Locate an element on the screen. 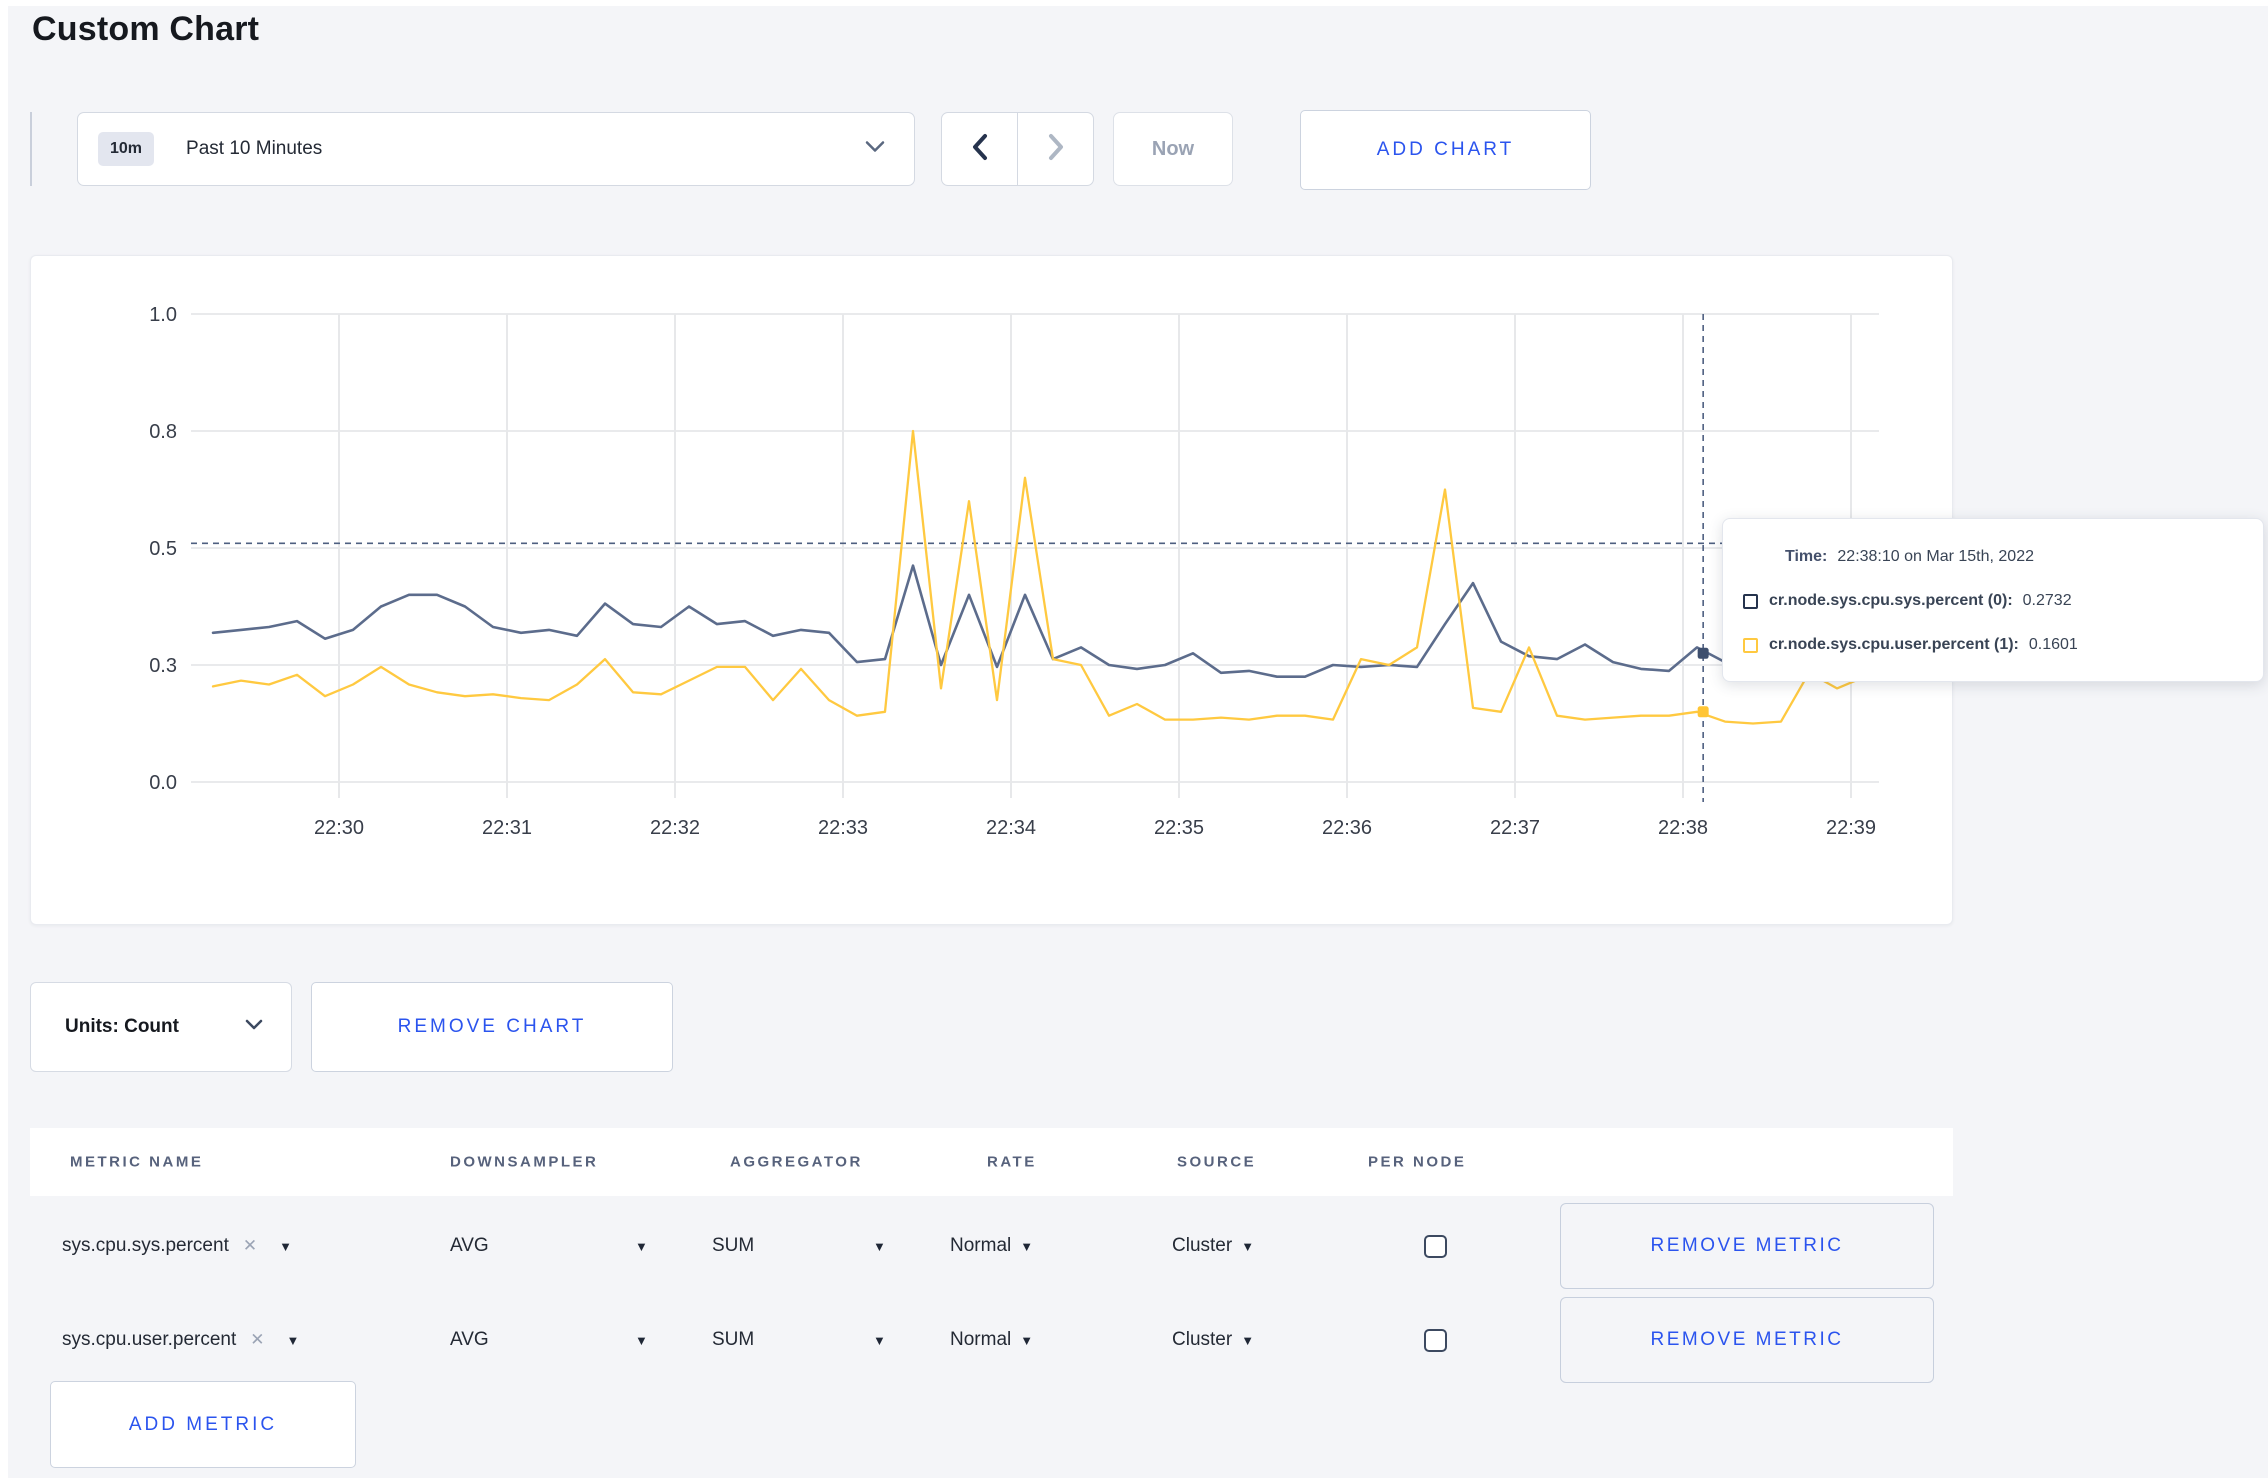 This screenshot has height=1478, width=2268. chevron-right-icon is located at coordinates (1056, 149).